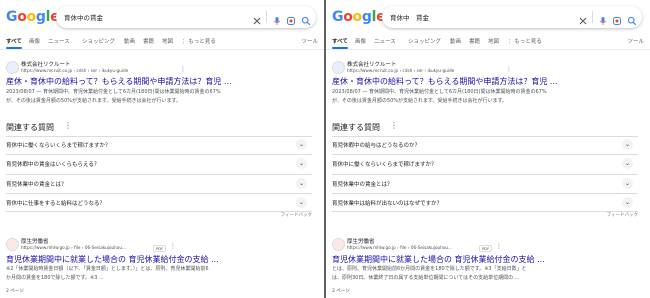  What do you see at coordinates (376, 145) in the screenshot?
I see `paa-question: 育児休暇中の給与はどうなるのか？` at bounding box center [376, 145].